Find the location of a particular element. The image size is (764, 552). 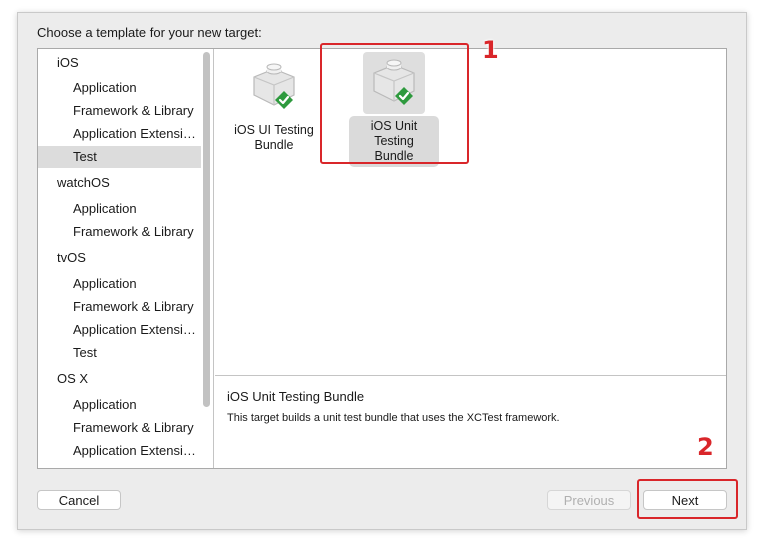

sidebar-item-ios-test: Test is located at coordinates (119, 157).